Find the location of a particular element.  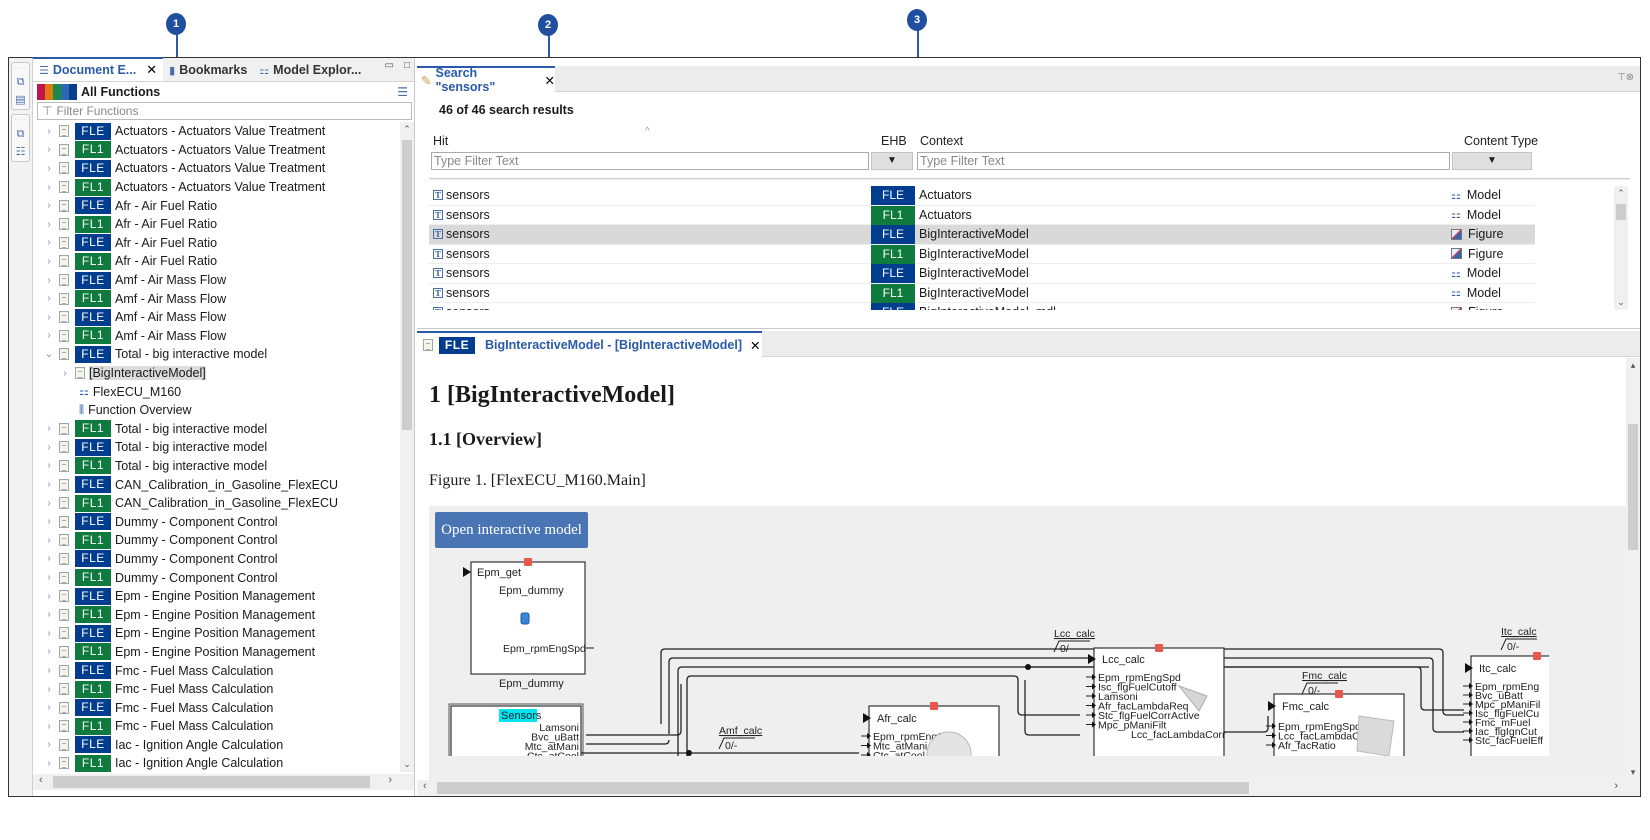

list-view-icon: ☰ is located at coordinates (402, 92).